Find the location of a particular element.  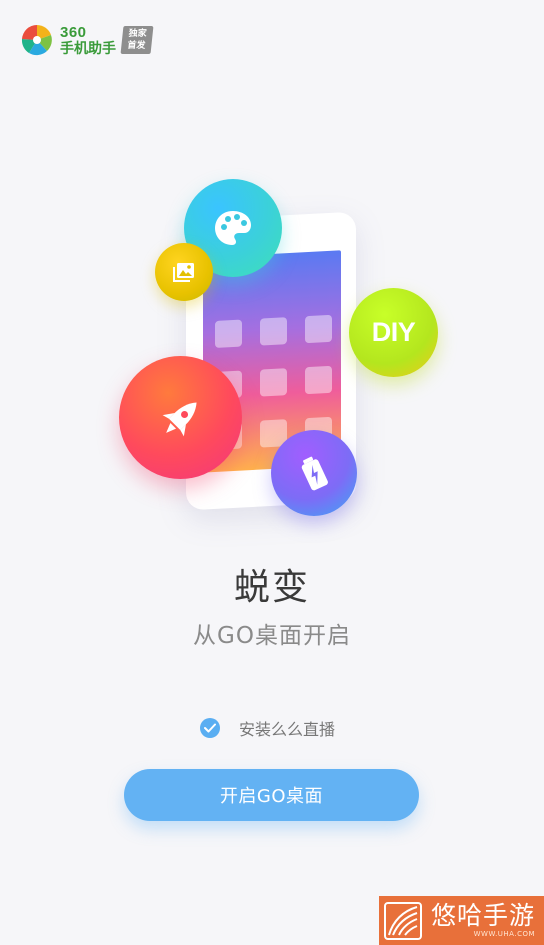

diy-badge: DIY is located at coordinates (393, 332).